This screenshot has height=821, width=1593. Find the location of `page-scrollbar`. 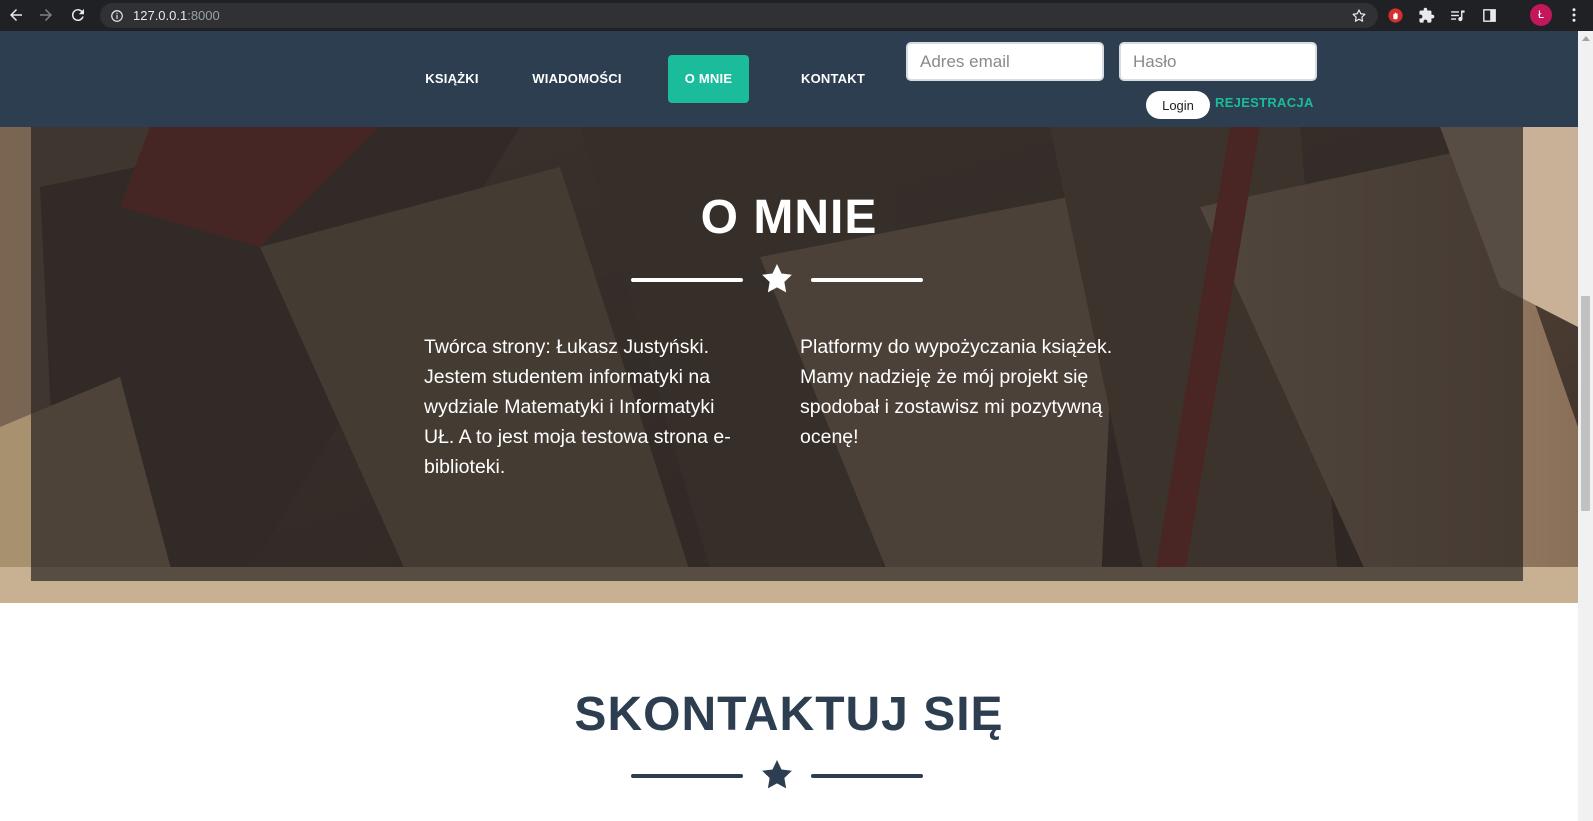

page-scrollbar is located at coordinates (1585, 426).